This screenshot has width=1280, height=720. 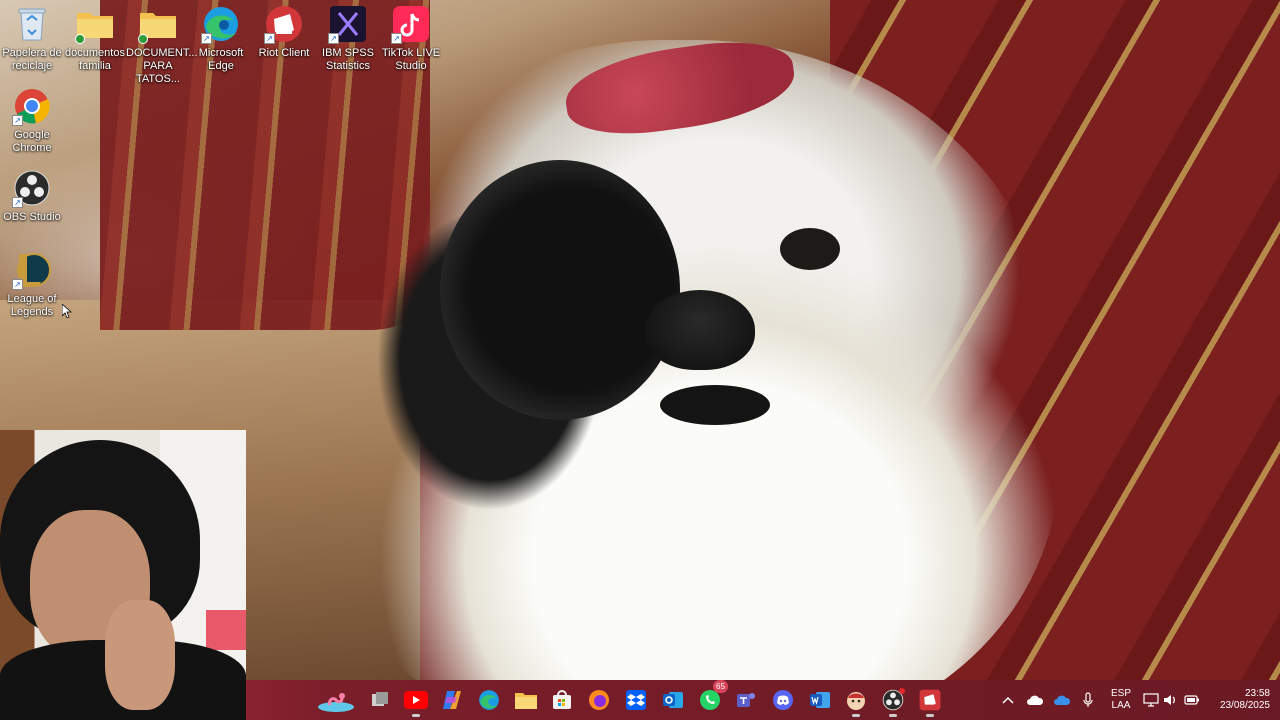 I want to click on taskbar-outlook, so click(x=673, y=700).